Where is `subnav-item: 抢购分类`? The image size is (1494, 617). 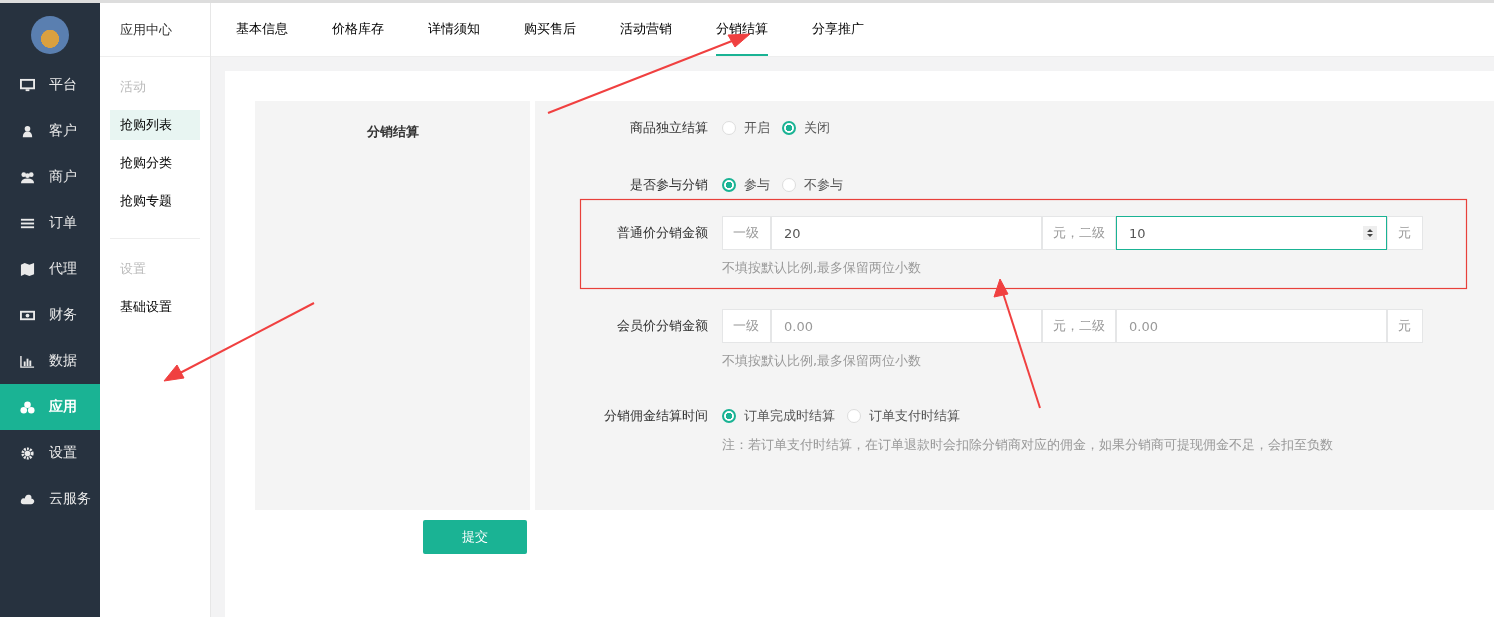
subnav-item: 抢购分类 is located at coordinates (155, 163).